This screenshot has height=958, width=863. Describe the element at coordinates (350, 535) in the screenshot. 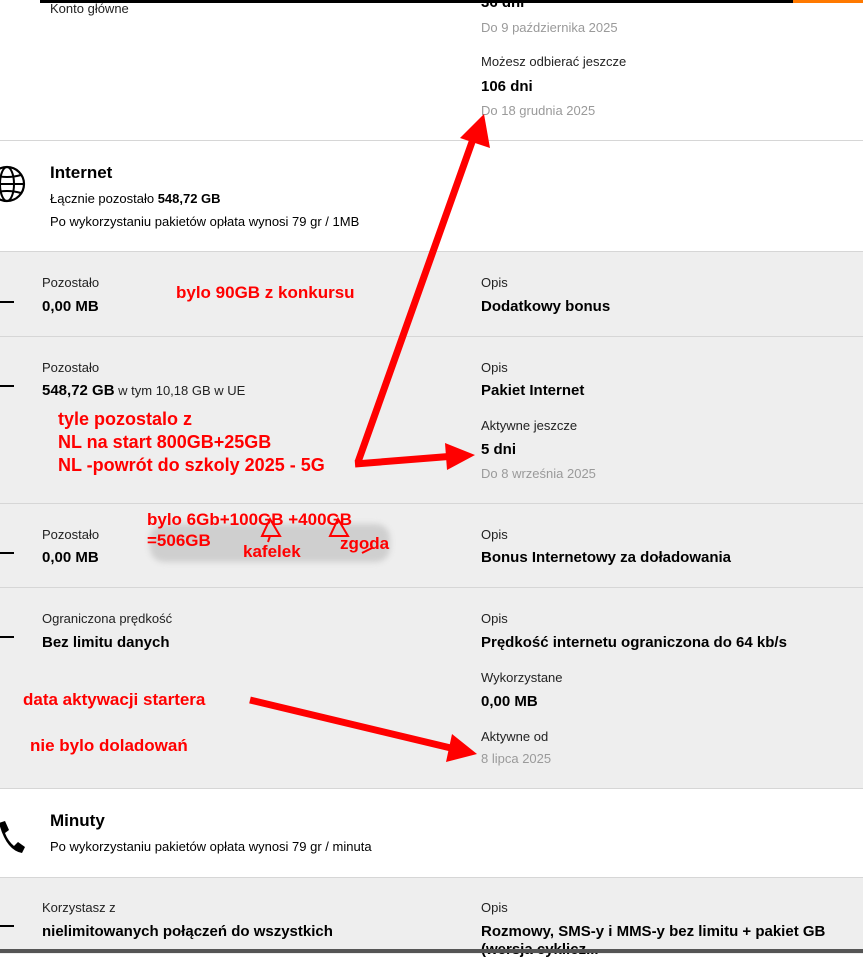

I see `arrow-to-zgoda` at that location.